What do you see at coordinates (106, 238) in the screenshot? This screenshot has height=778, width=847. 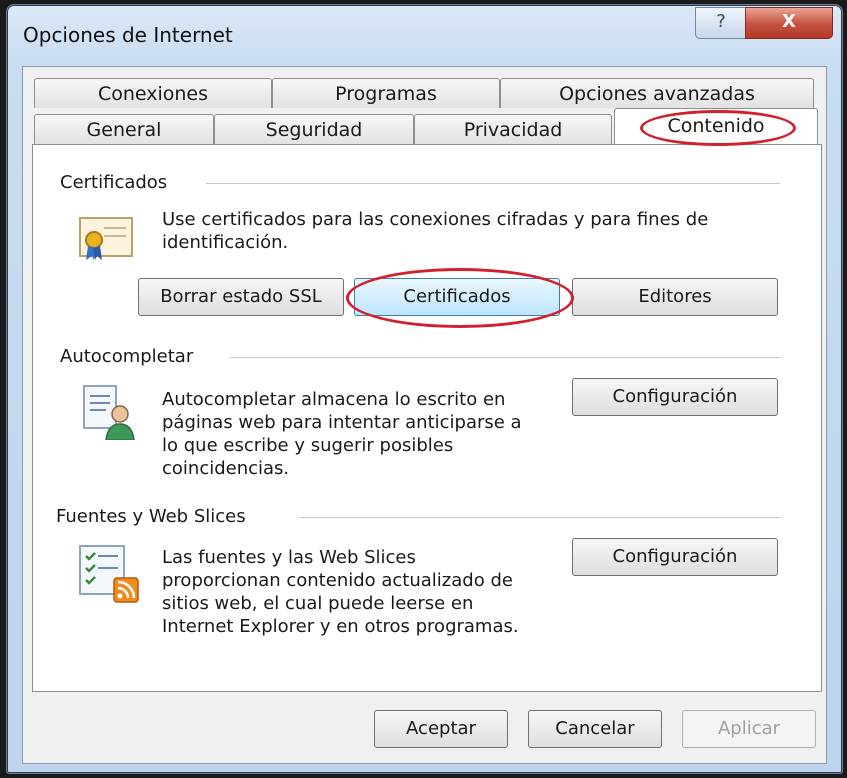 I see `certificate-icon` at bounding box center [106, 238].